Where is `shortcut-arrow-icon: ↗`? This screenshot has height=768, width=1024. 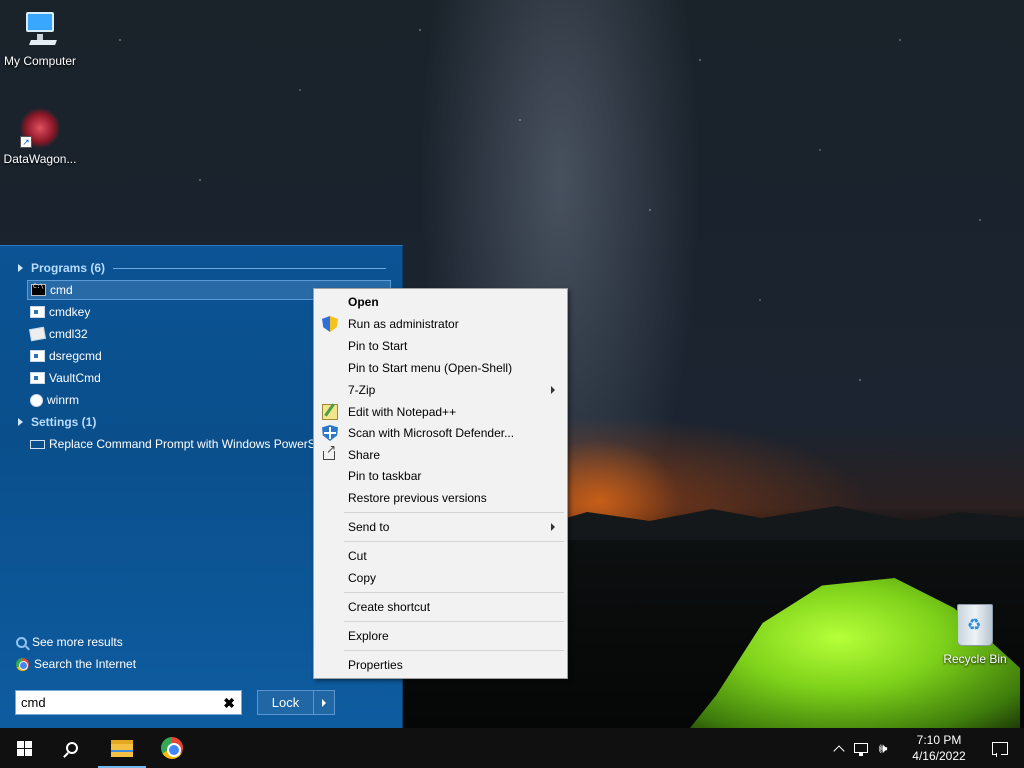
shortcut-arrow-icon: ↗ is located at coordinates (26, 142).